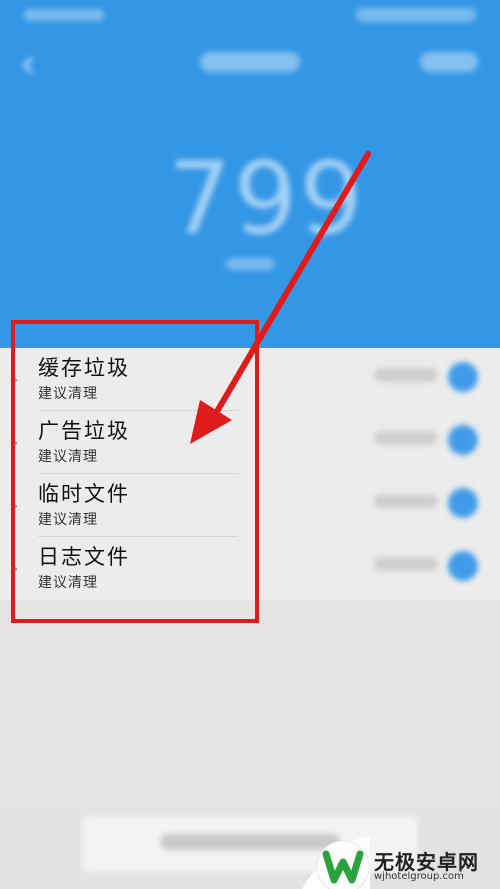 This screenshot has height=889, width=500. I want to click on status-icons, so click(416, 15).